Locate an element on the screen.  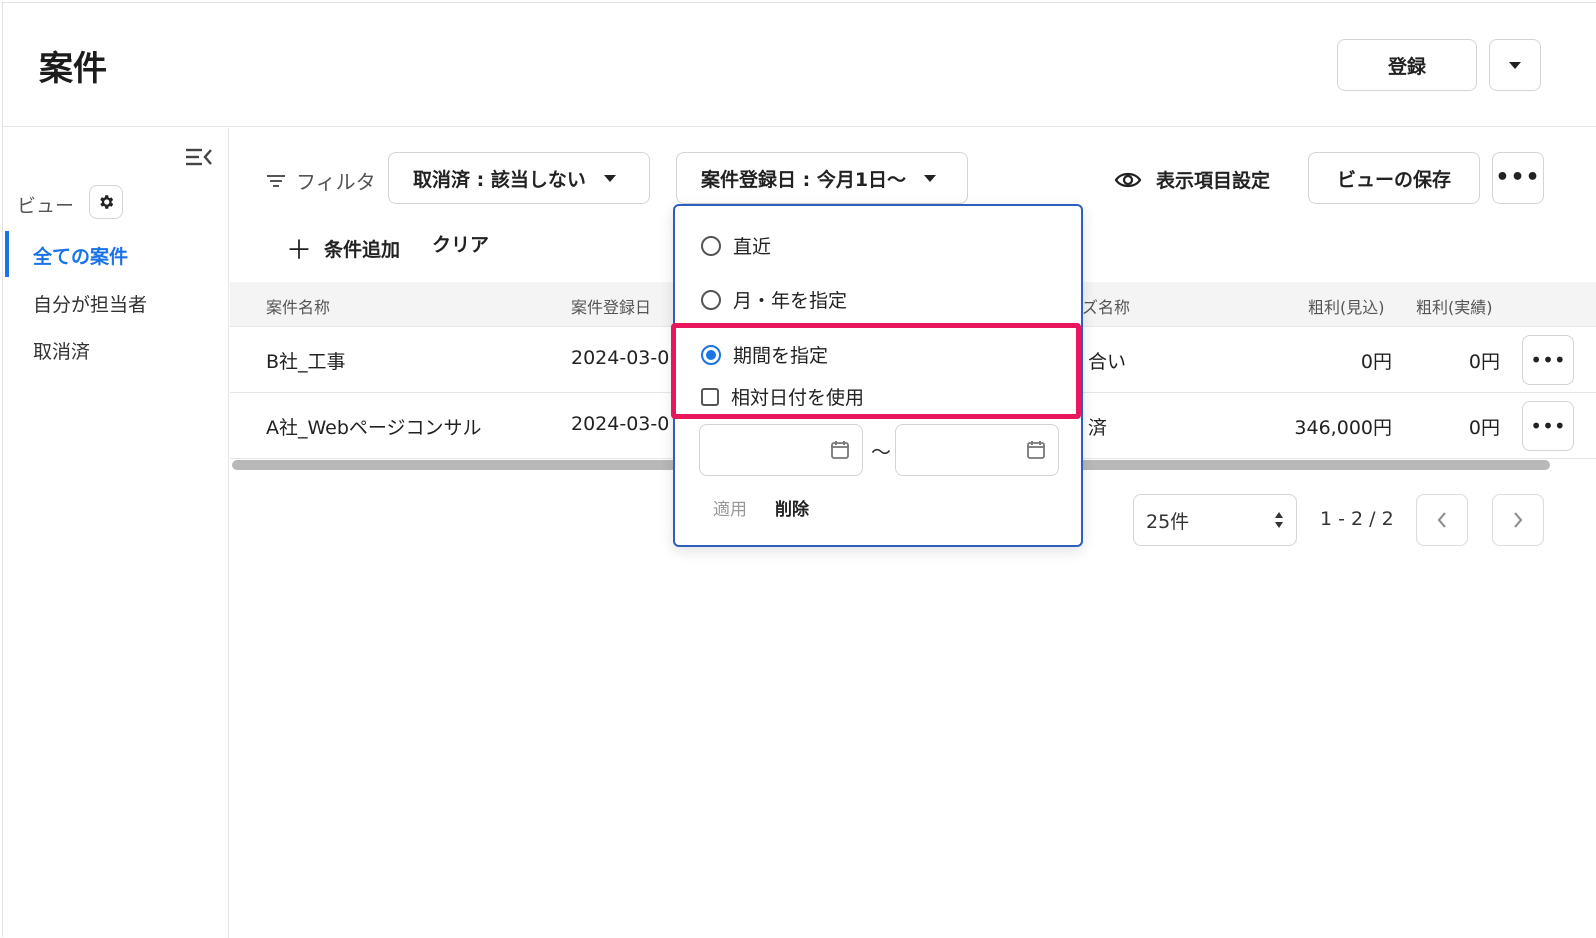
start-date-input is located at coordinates (781, 450).